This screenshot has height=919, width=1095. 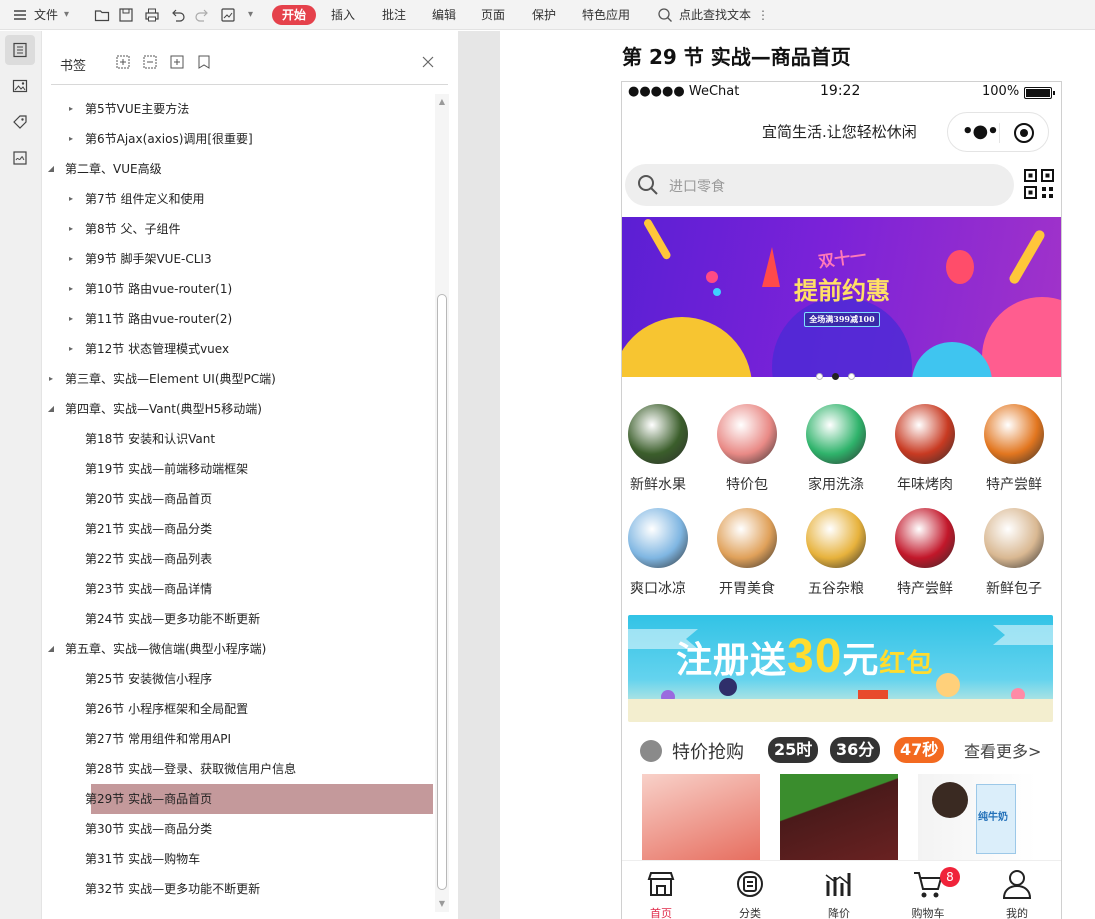 What do you see at coordinates (241, 229) in the screenshot?
I see `bookmark-item: ▸ 第8节 父、子组件` at bounding box center [241, 229].